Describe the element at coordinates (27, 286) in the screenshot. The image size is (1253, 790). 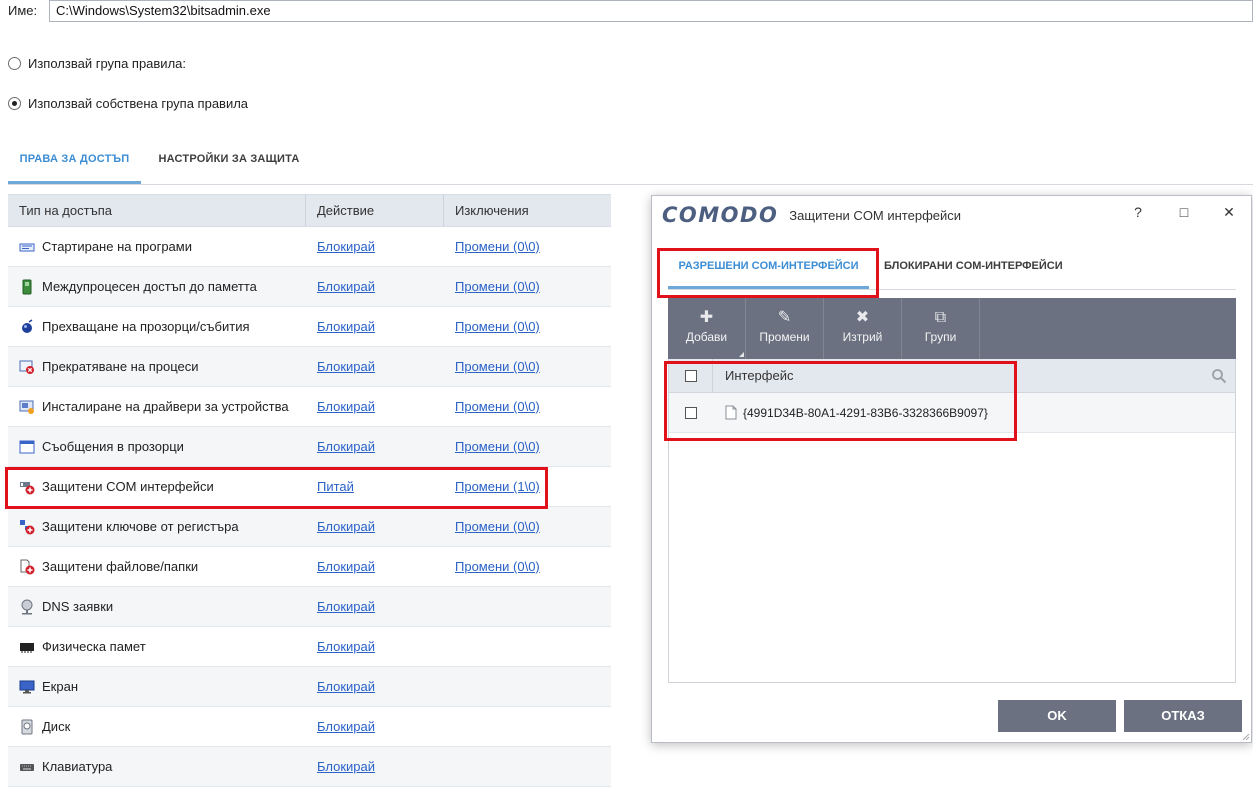
I see `memory-access-icon` at that location.